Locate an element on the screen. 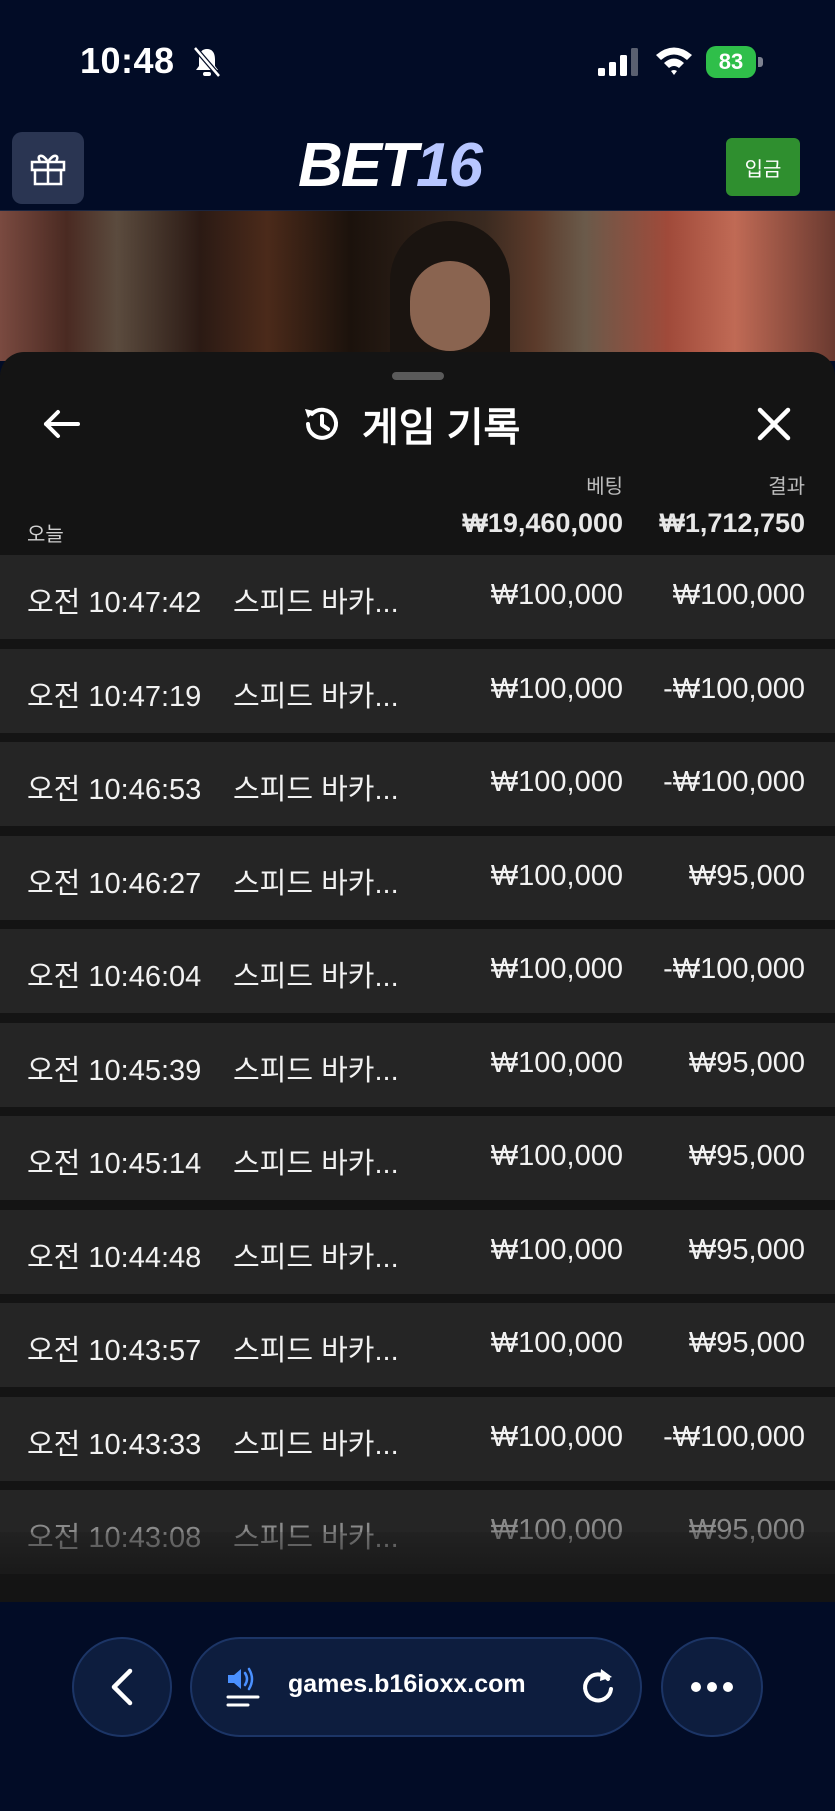 The image size is (835, 1811). app-header: BET16 입금 is located at coordinates (417, 166).